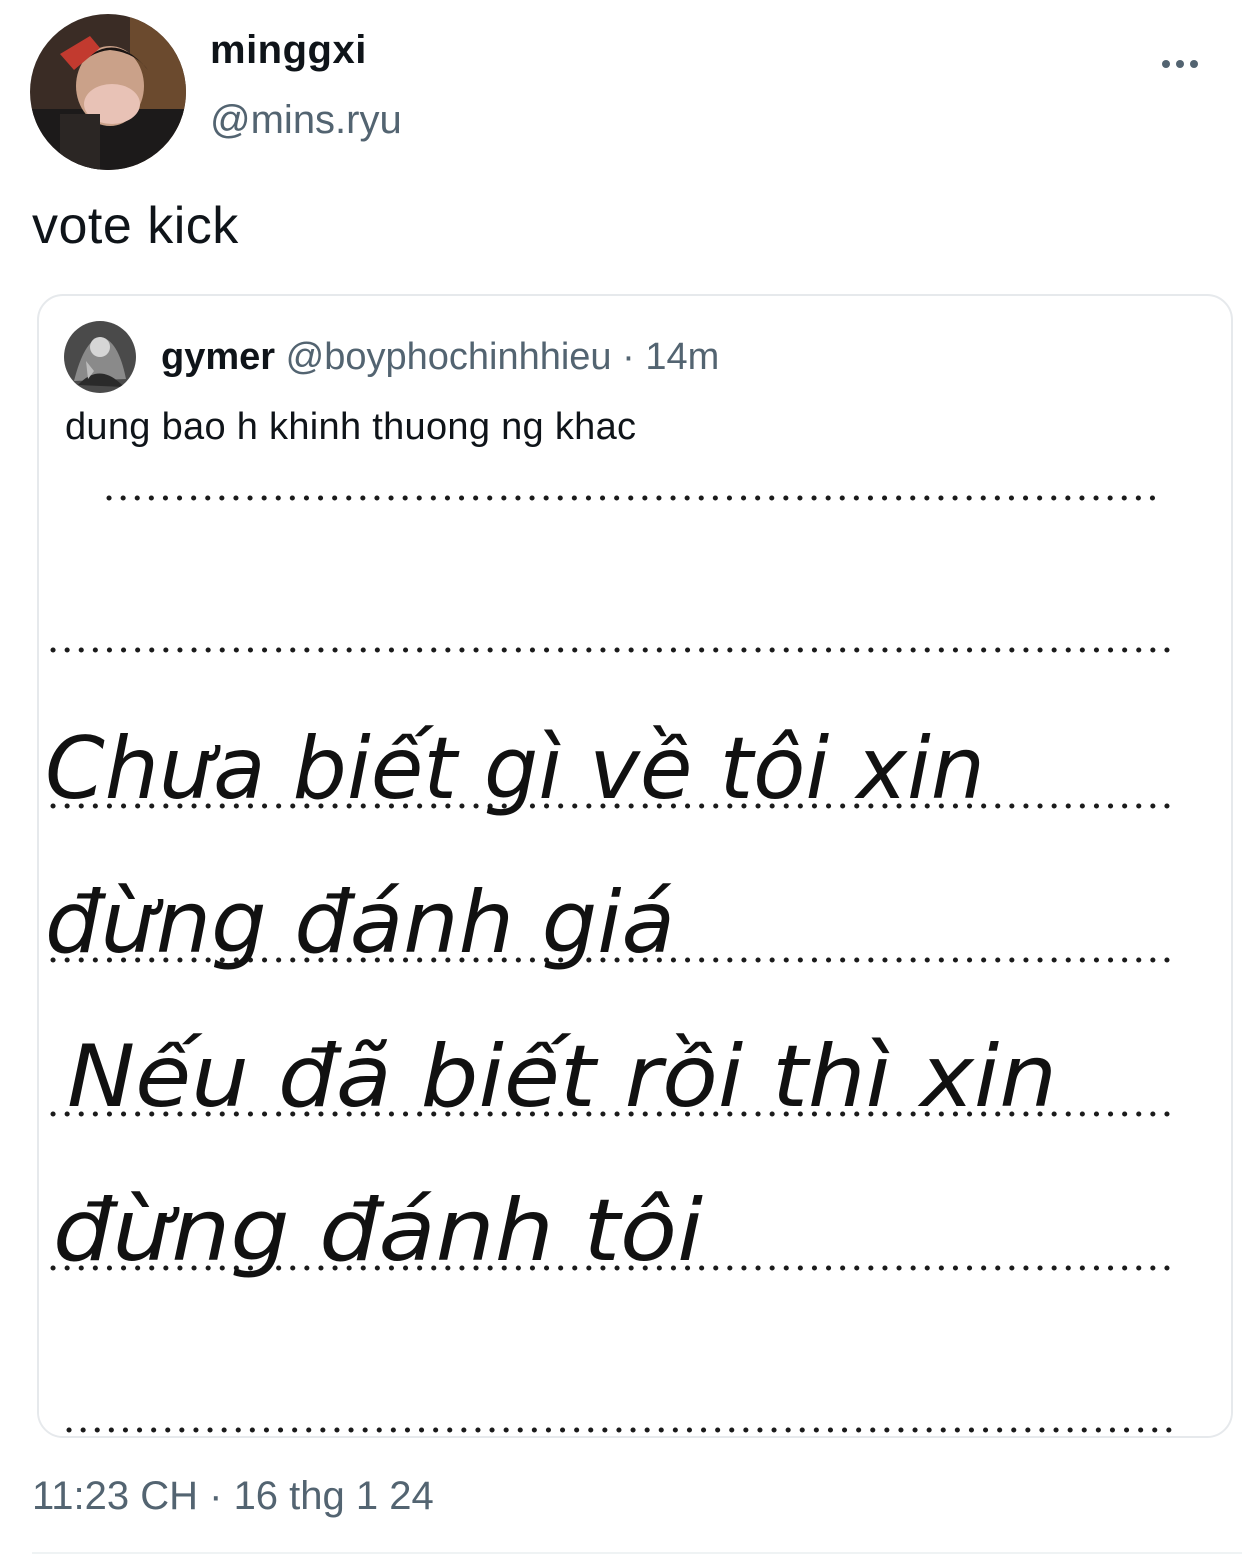  I want to click on handwriting-line: Chưa biết gì về tôi xin, so click(515, 769).